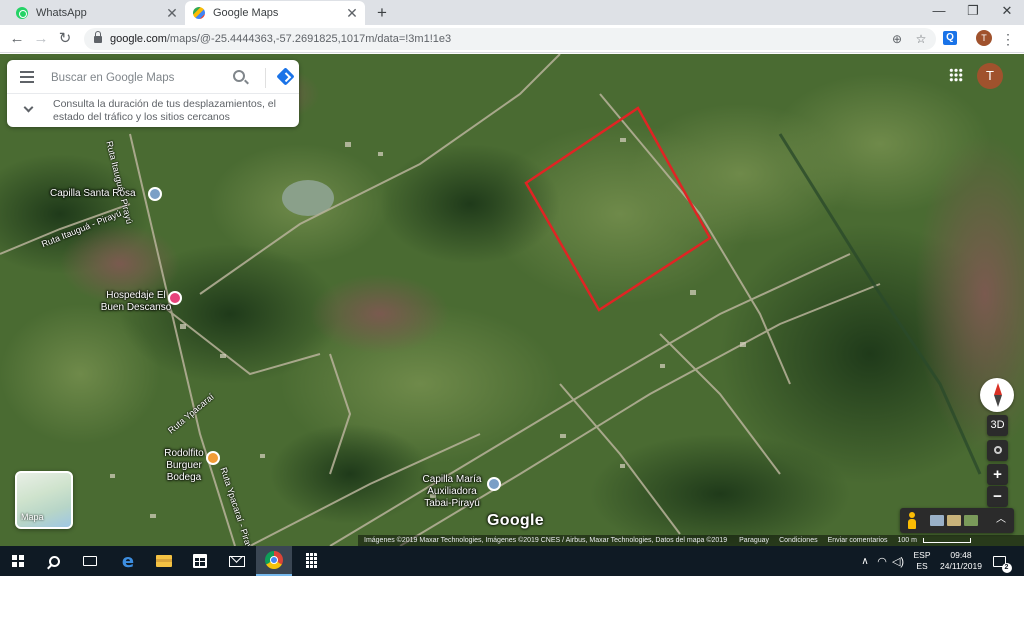 The image size is (1024, 622). I want to click on tab-strip: WhatsApp ✕ Google Maps ✕ + — ❐ ✕, so click(512, 12).